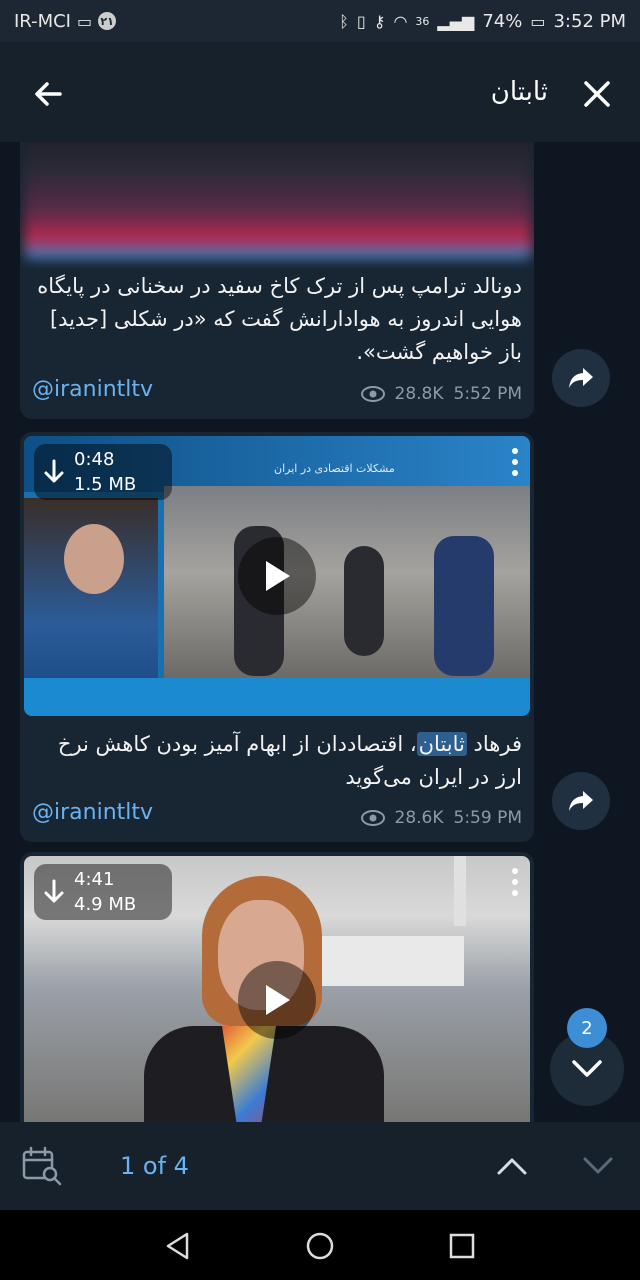 The image size is (640, 1280). What do you see at coordinates (94, 559) in the screenshot?
I see `video-person` at bounding box center [94, 559].